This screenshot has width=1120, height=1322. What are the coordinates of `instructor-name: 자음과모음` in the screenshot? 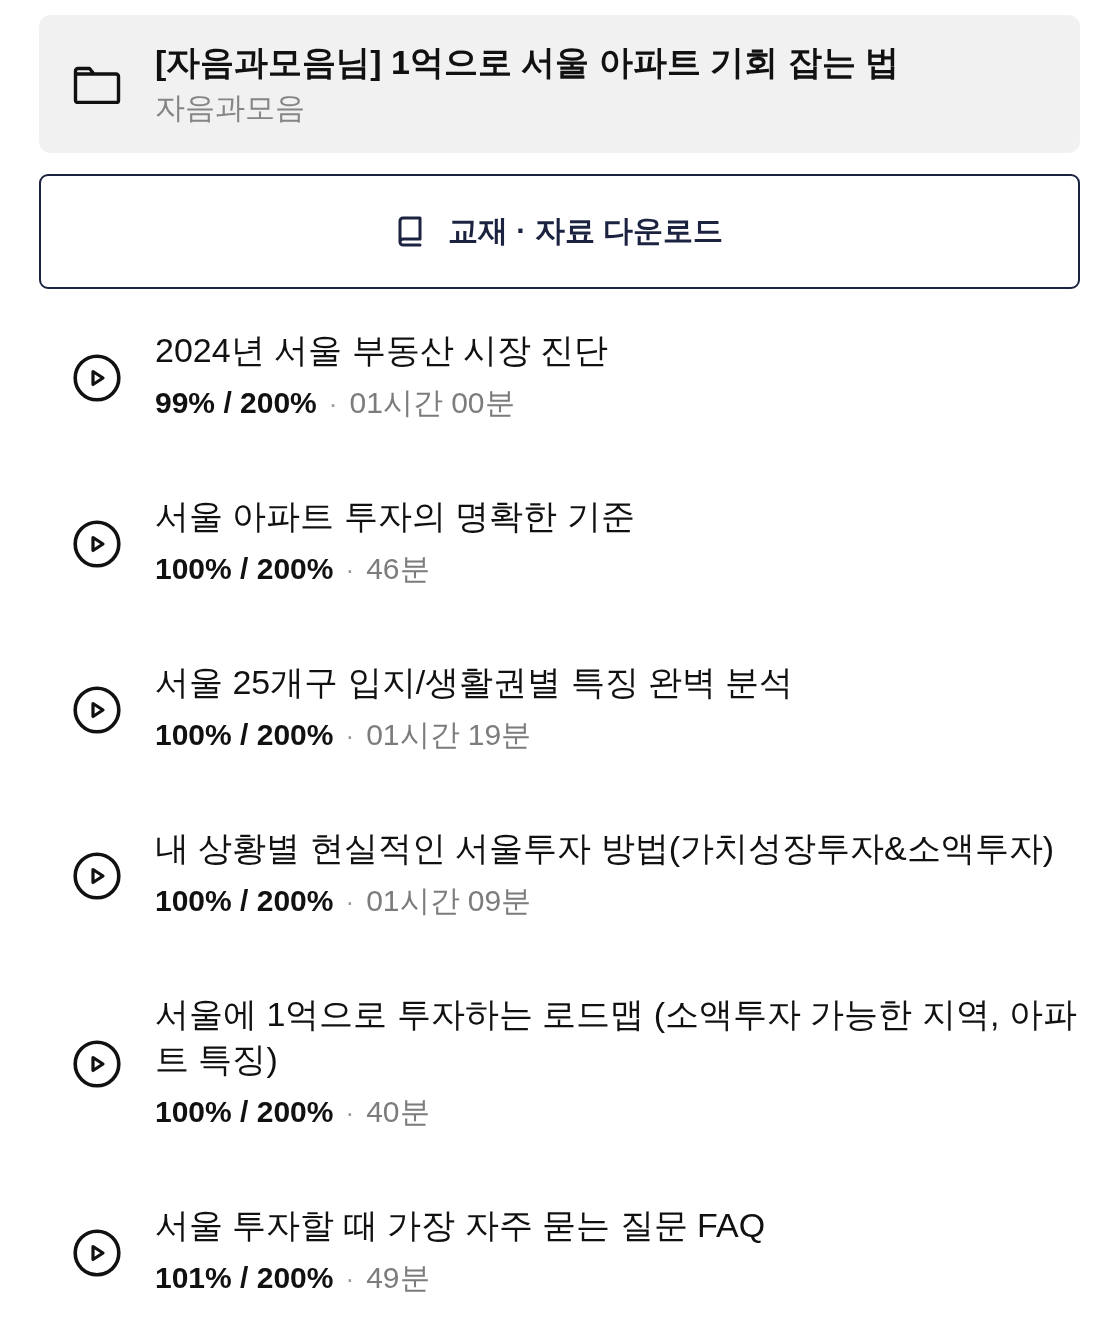 It's located at (230, 108).